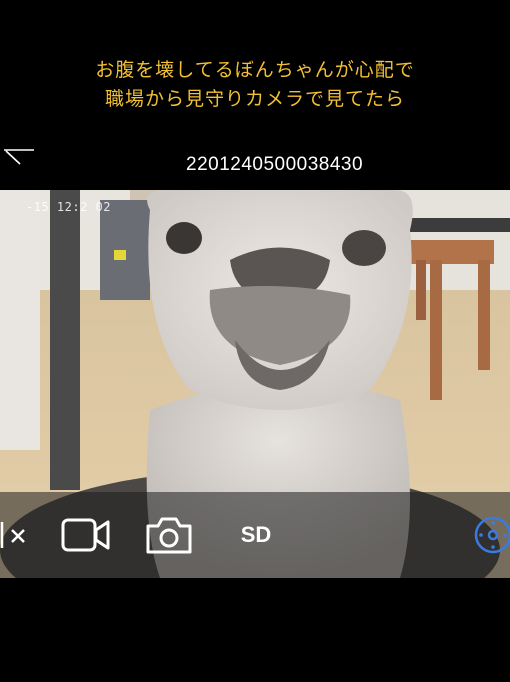 This screenshot has width=510, height=682. I want to click on sd-quality-button: SD, so click(256, 535).